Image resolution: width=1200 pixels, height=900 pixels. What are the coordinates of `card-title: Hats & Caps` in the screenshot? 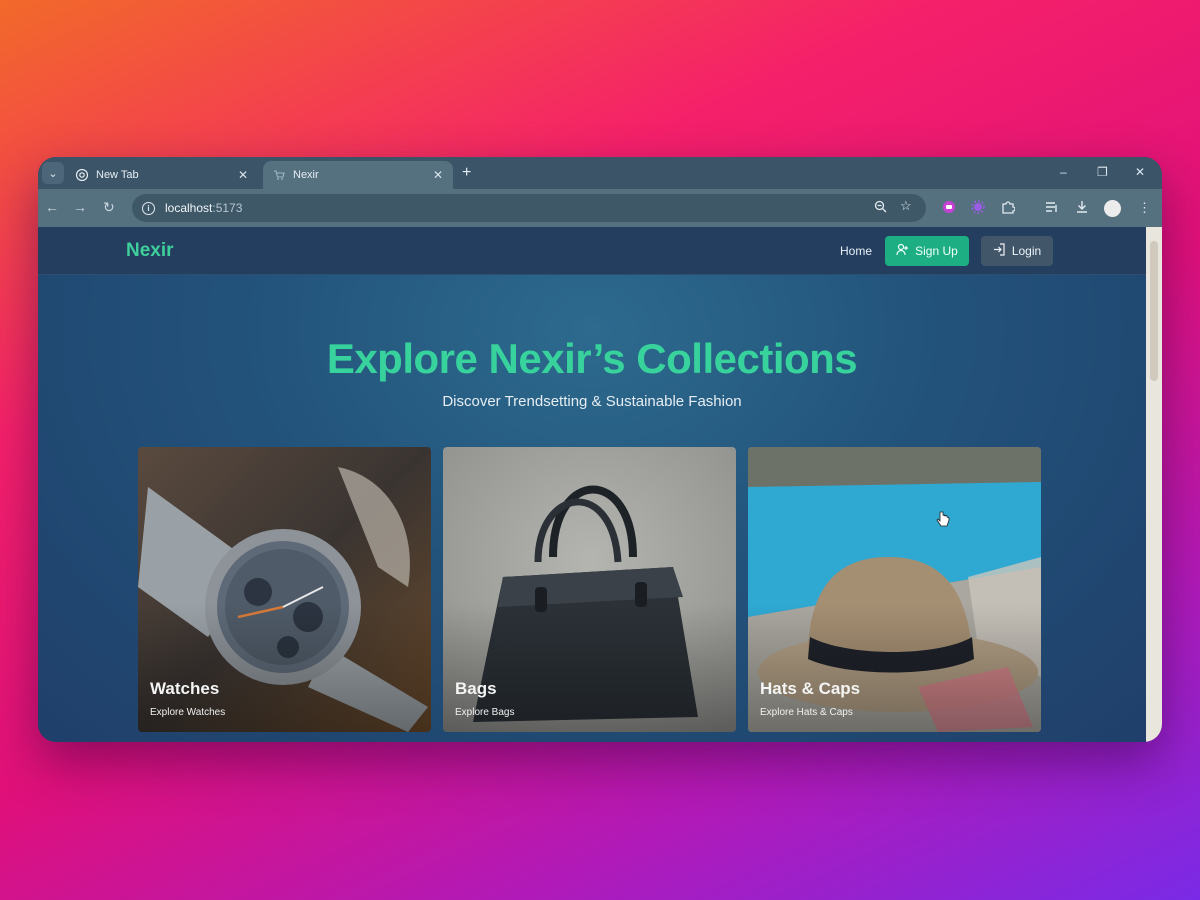 It's located at (810, 688).